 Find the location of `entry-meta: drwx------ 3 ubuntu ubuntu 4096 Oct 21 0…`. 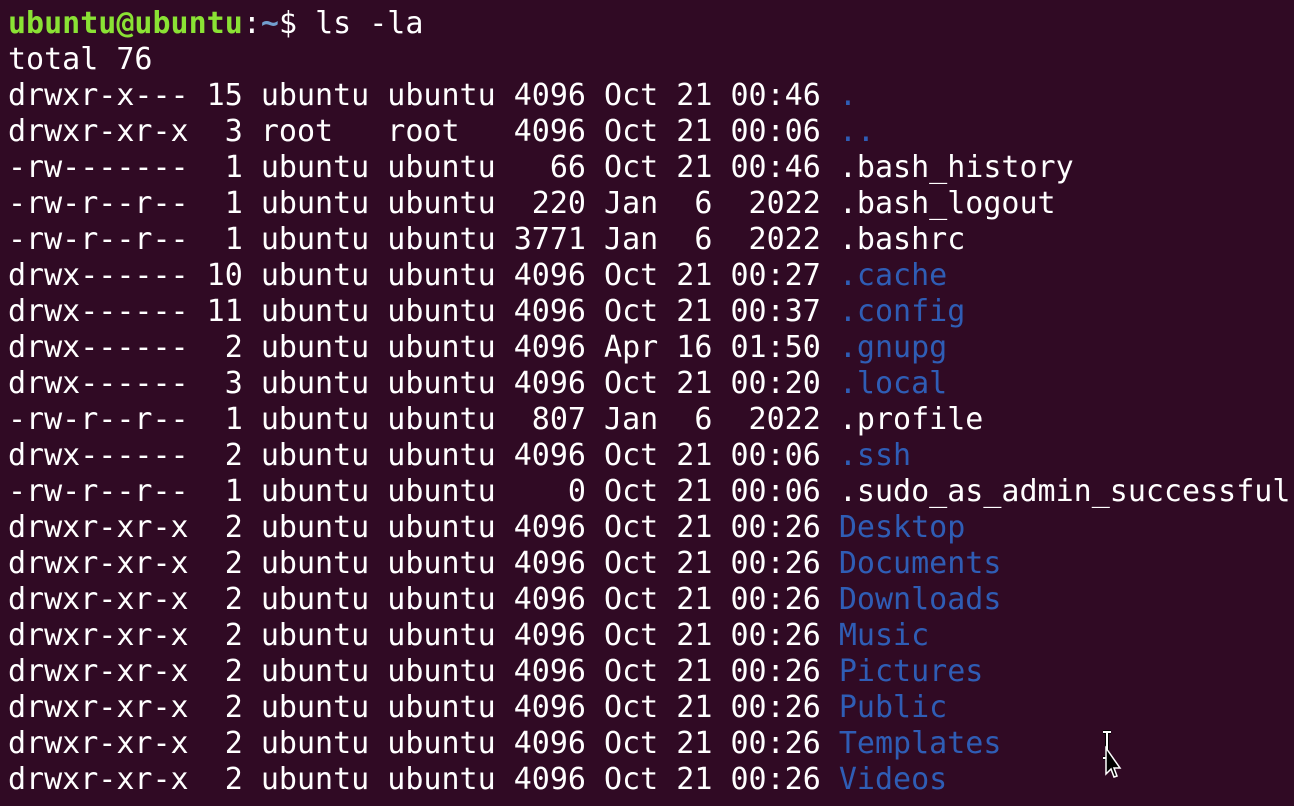

entry-meta: drwx------ 3 ubuntu ubuntu 4096 Oct 21 0… is located at coordinates (423, 383).